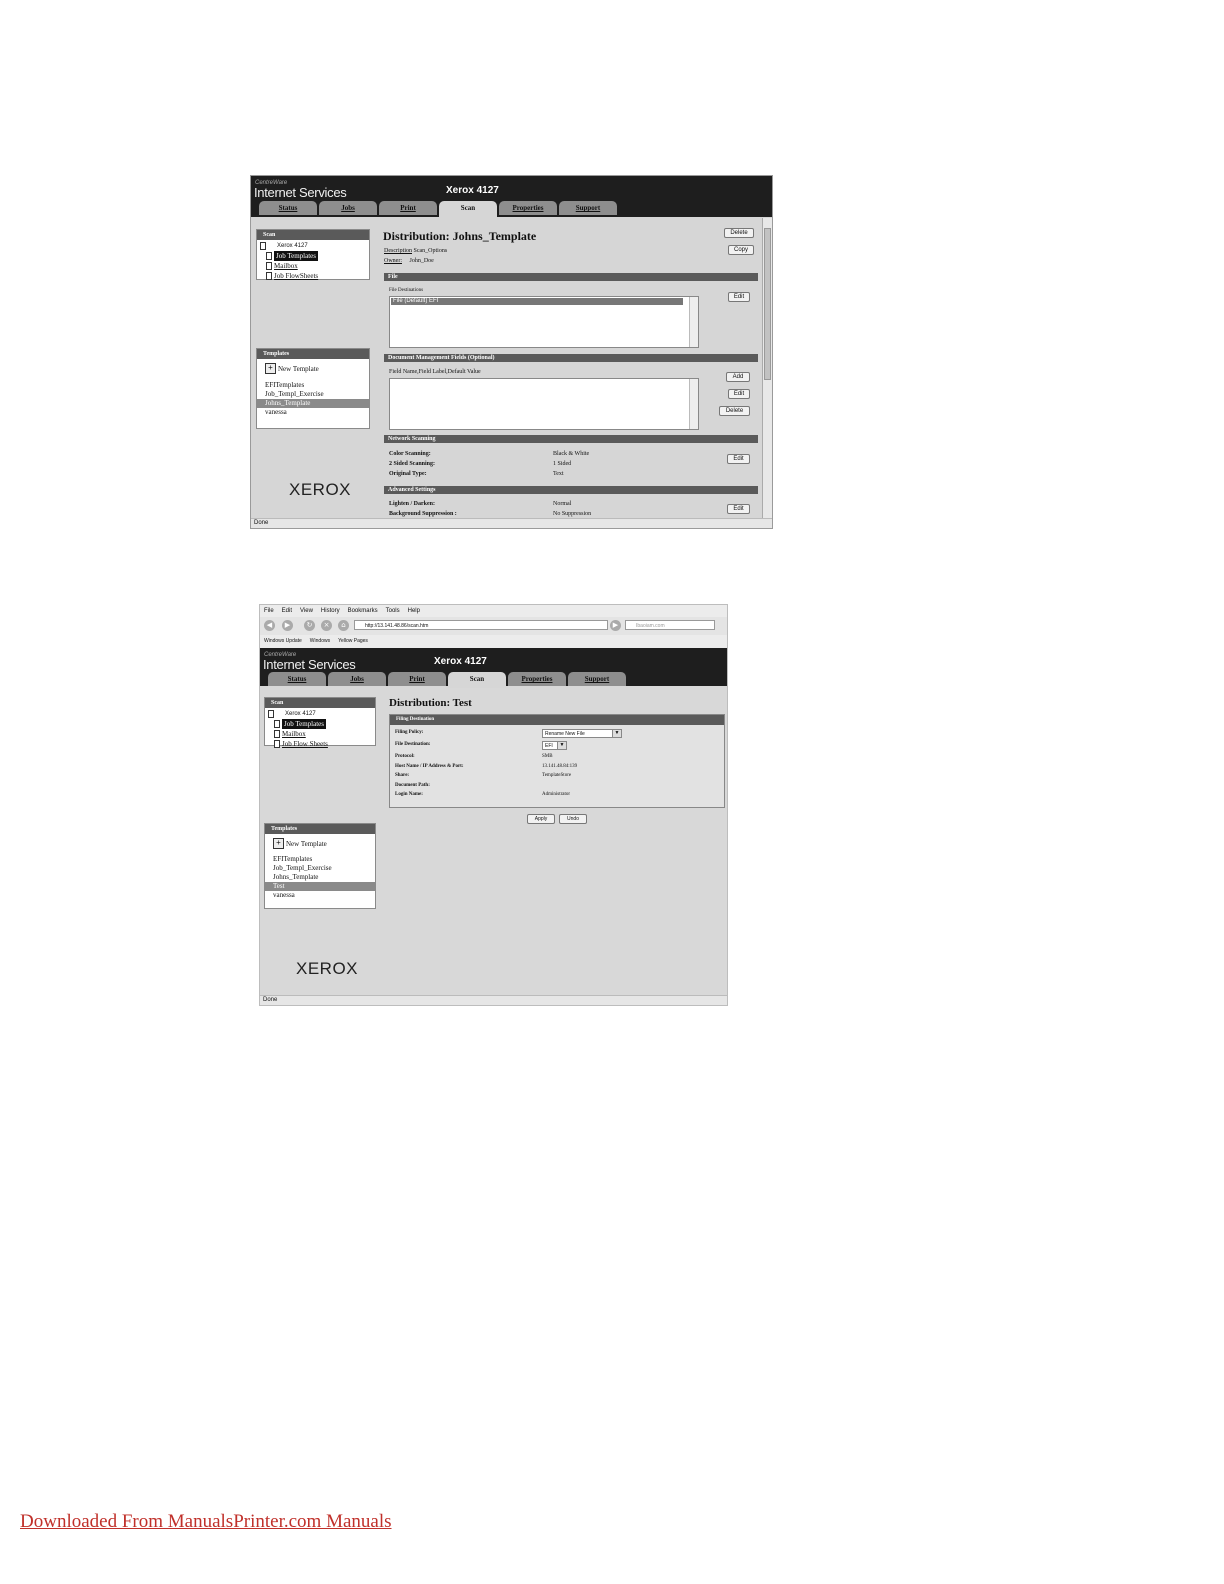 This screenshot has height=1584, width=1224. Describe the element at coordinates (739, 233) in the screenshot. I see `delete-button: Delete` at that location.